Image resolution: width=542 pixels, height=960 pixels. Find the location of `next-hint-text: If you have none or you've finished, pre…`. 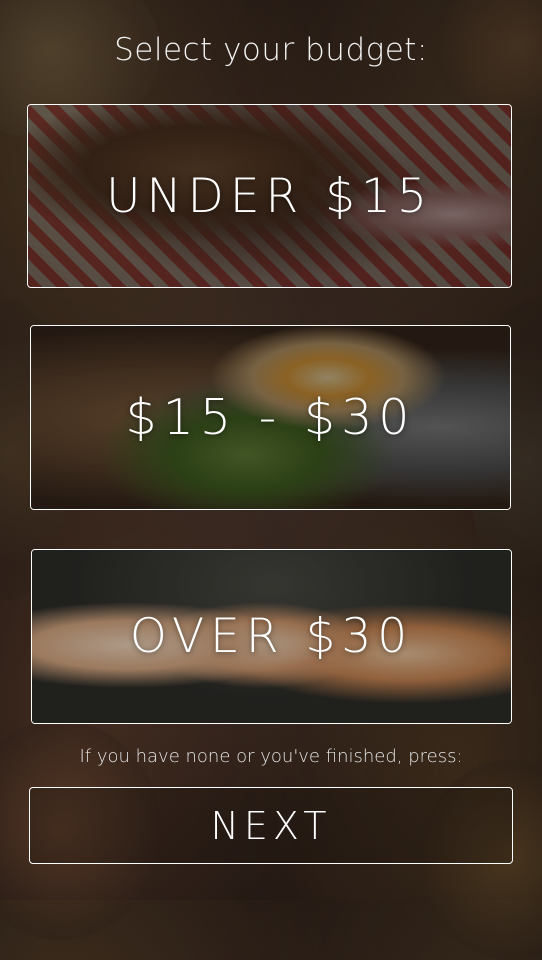

next-hint-text: If you have none or you've finished, pre… is located at coordinates (271, 756).